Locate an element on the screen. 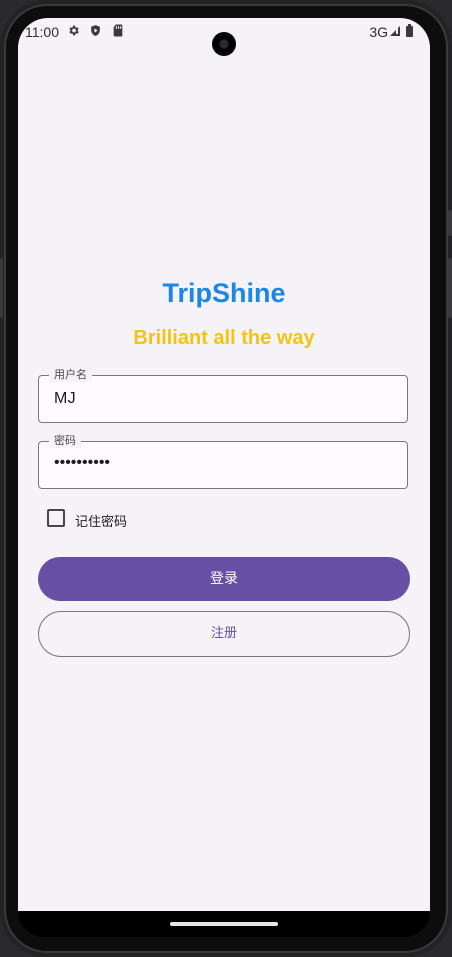 The height and width of the screenshot is (957, 452). network-type: 3G is located at coordinates (378, 32).